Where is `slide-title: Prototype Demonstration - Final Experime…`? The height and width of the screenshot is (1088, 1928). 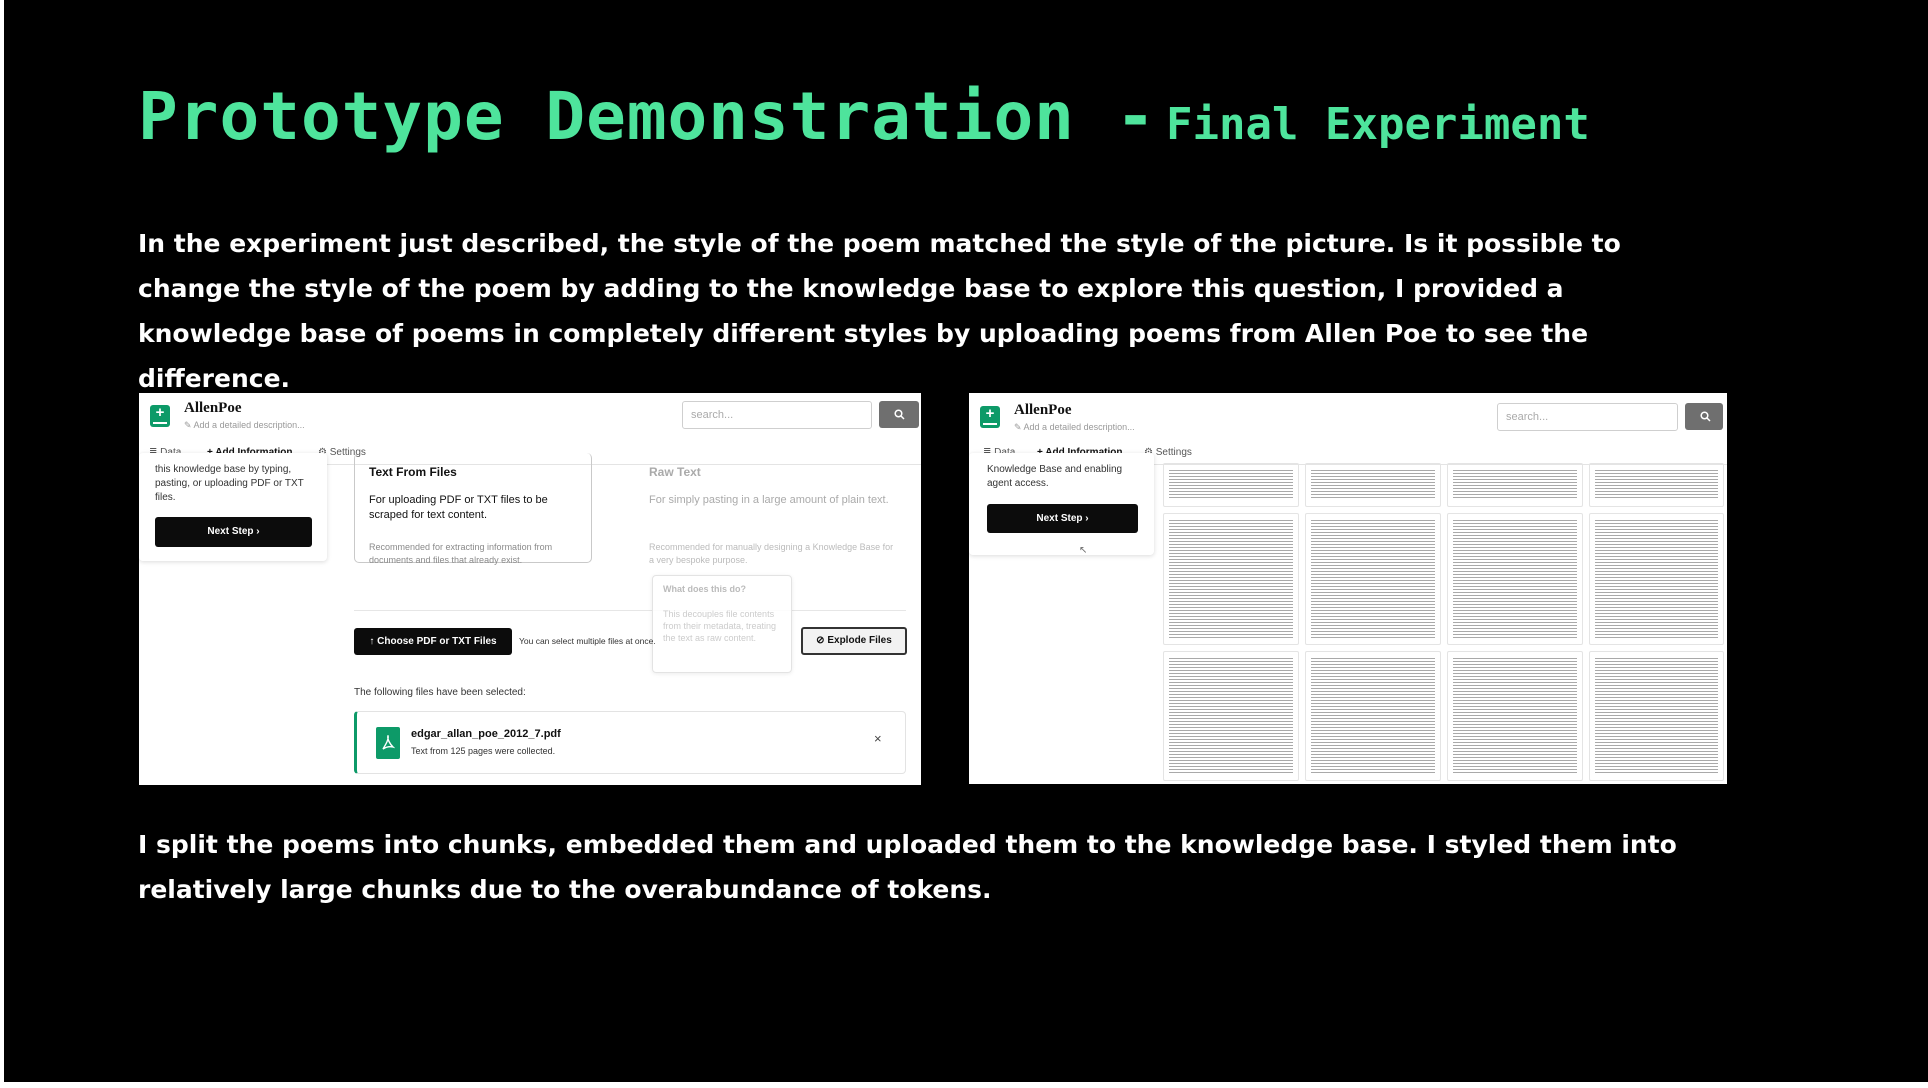 slide-title: Prototype Demonstration - Final Experime… is located at coordinates (864, 116).